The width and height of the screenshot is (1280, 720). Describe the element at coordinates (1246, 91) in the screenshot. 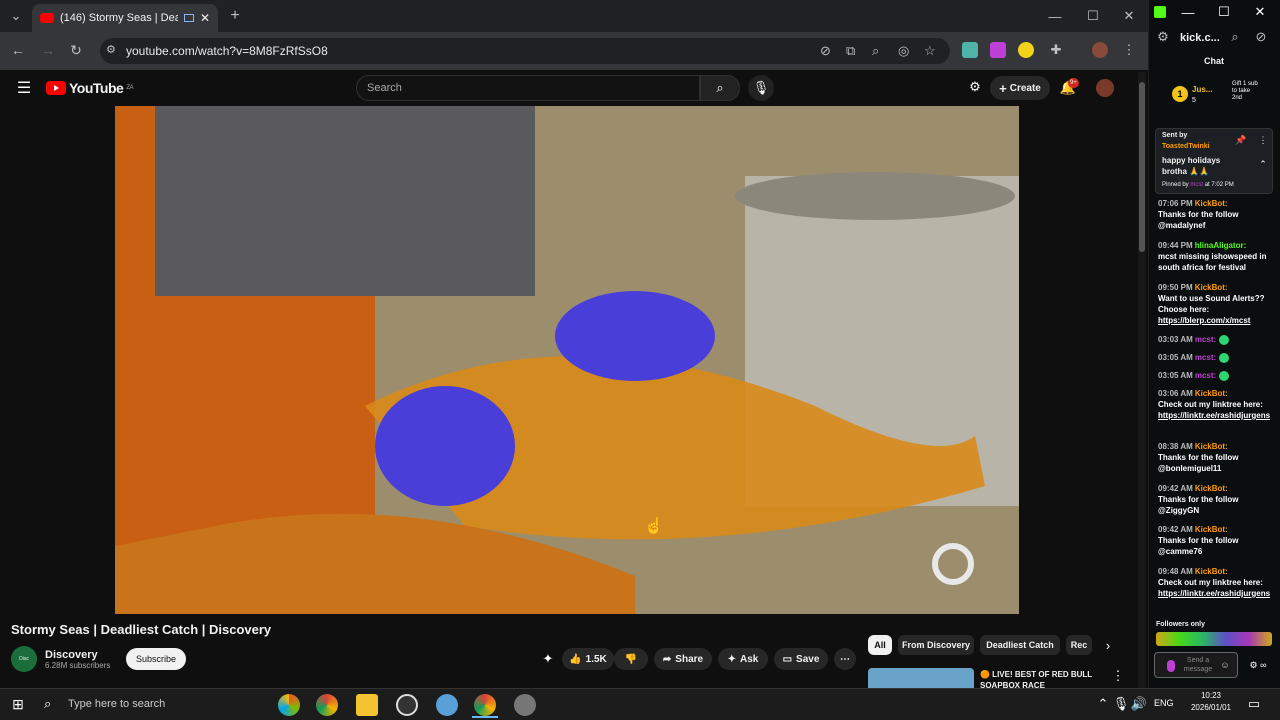

I see `gift-sub-text: Gift 1 sub to take 2nd` at that location.